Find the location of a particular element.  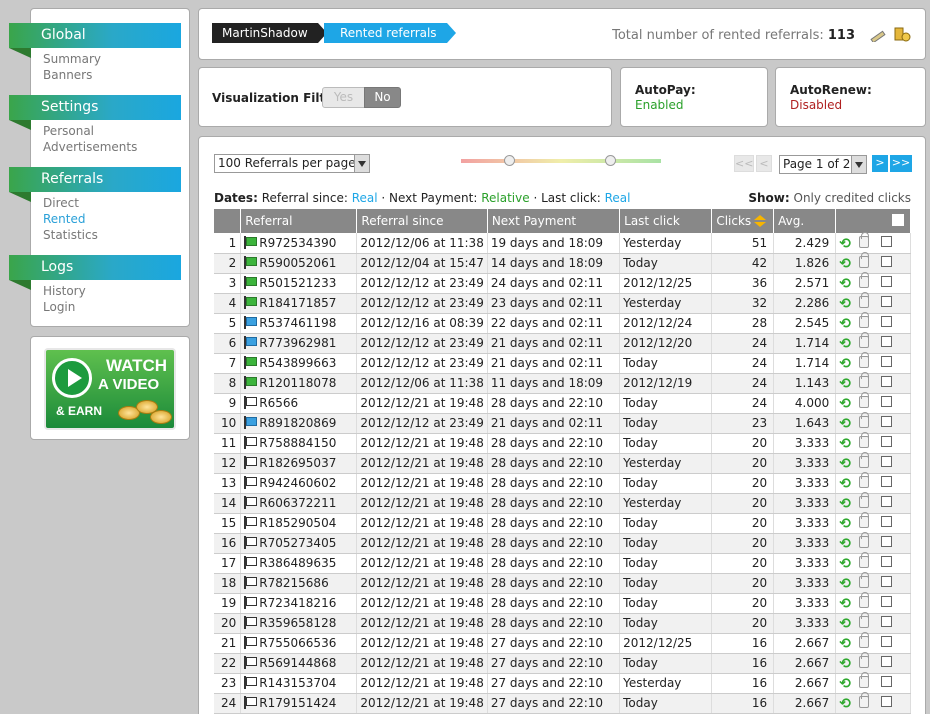

col-clicks-header: Clicks is located at coordinates (743, 221).